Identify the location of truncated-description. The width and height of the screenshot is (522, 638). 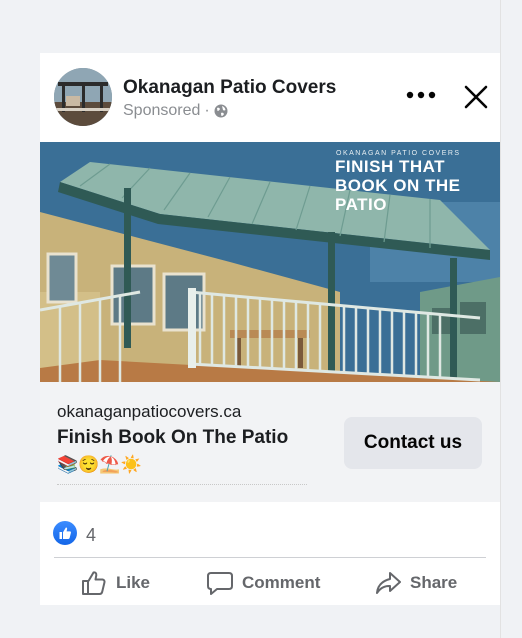
(182, 485).